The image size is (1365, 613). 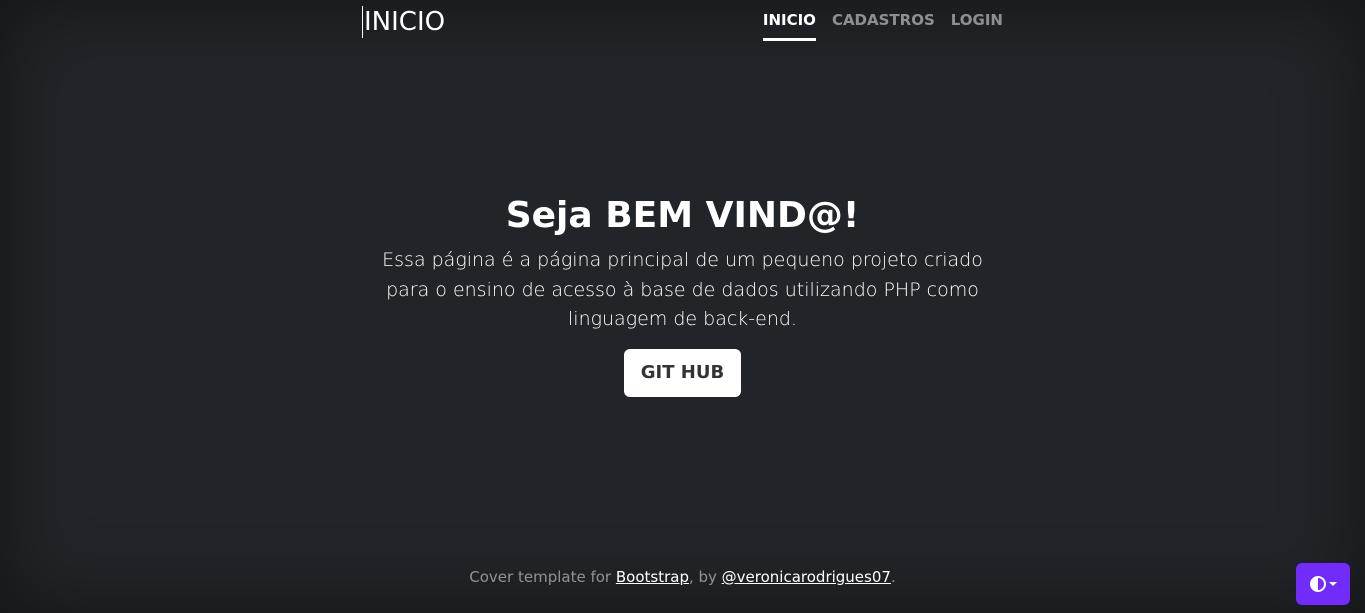 I want to click on theme-toggle-button, so click(x=1323, y=584).